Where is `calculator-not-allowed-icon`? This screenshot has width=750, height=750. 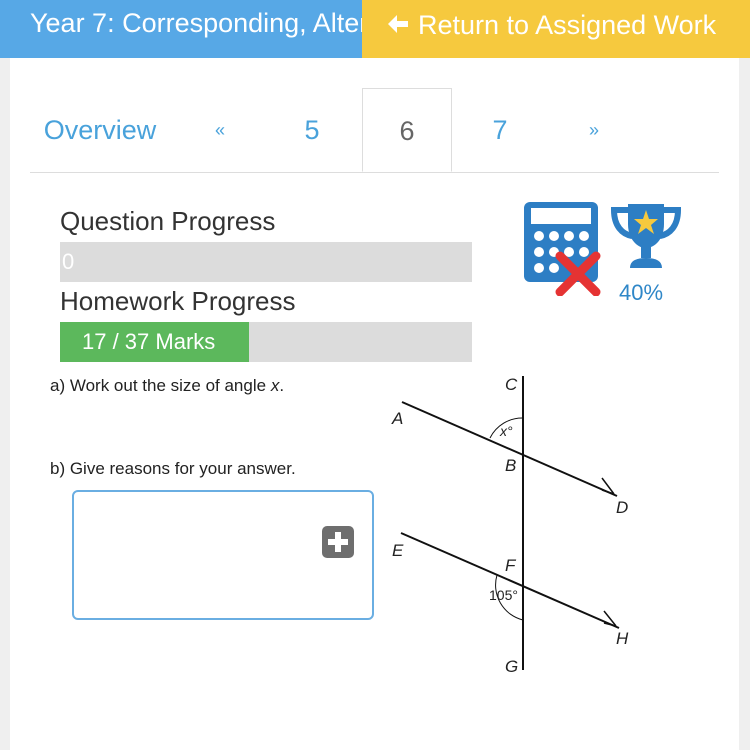
calculator-not-allowed-icon is located at coordinates (562, 250).